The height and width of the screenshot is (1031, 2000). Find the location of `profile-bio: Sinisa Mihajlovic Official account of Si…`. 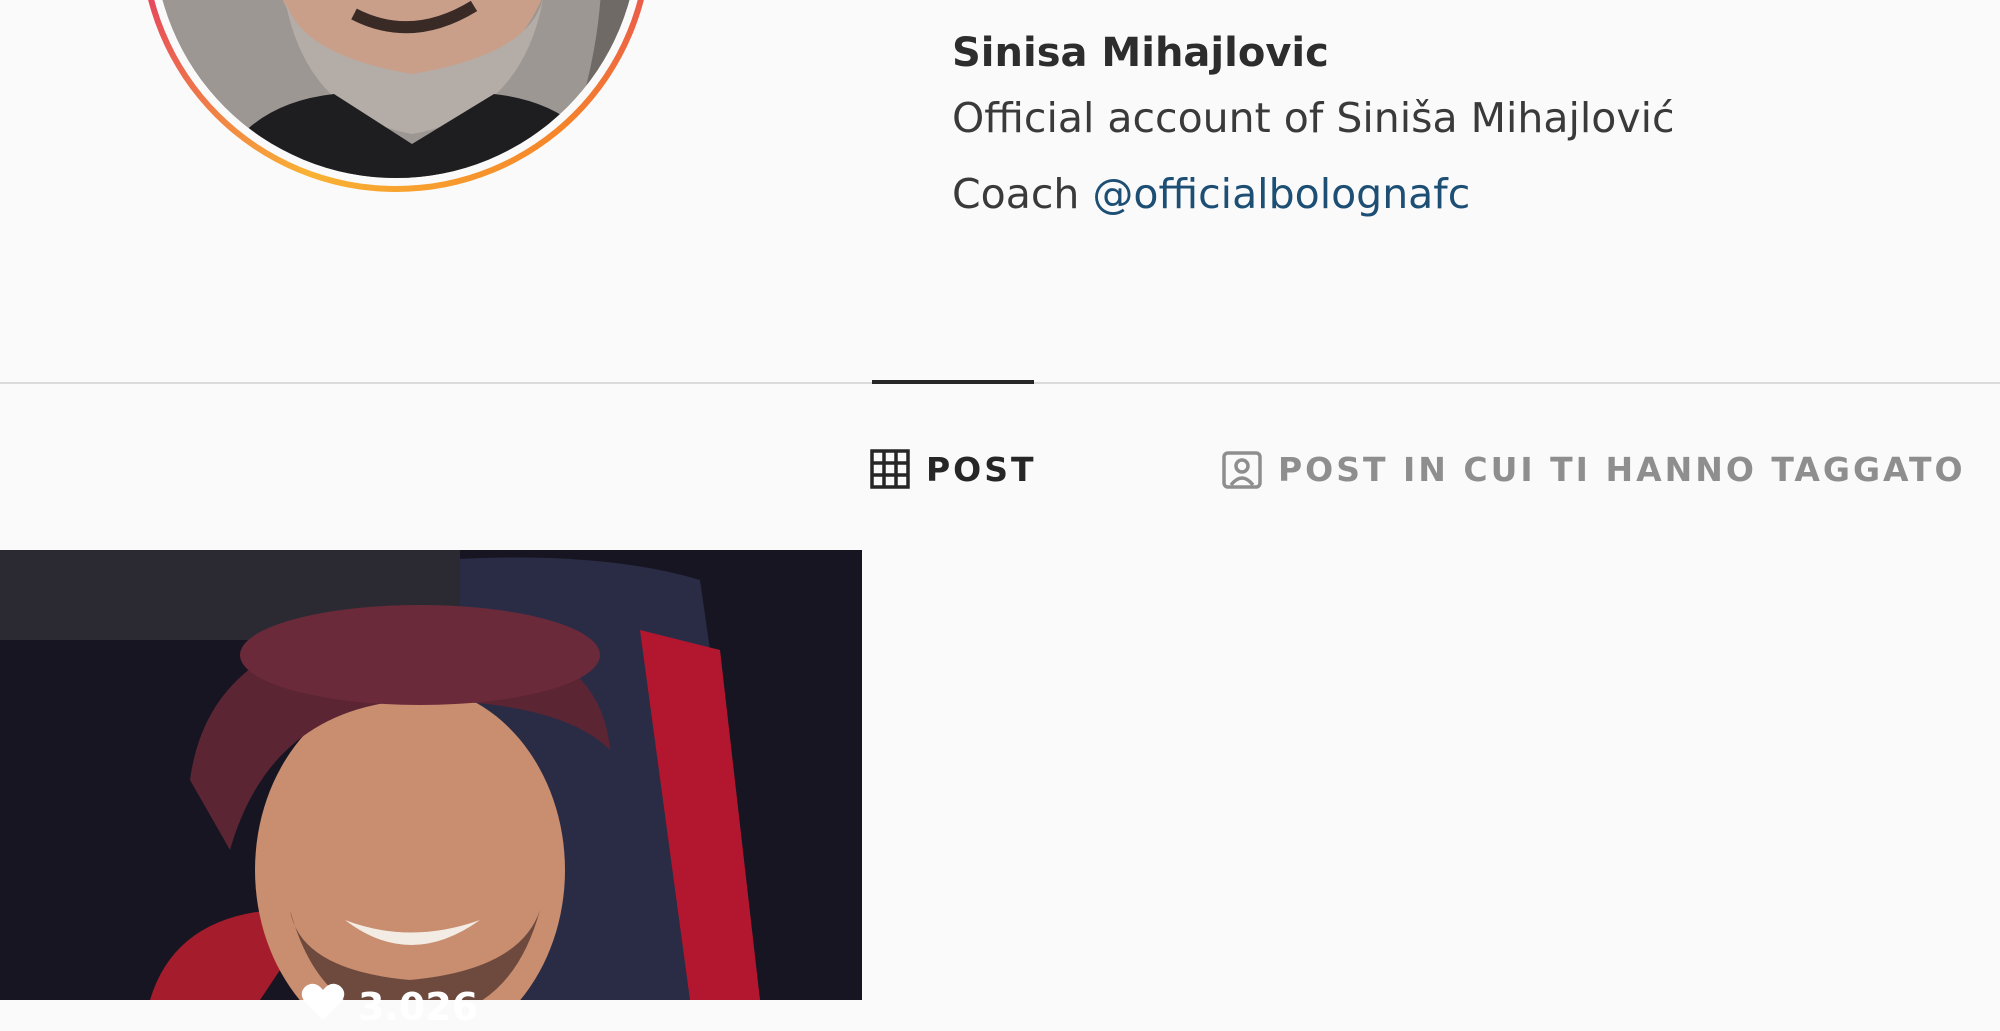

profile-bio: Sinisa Mihajlovic Official account of Si… is located at coordinates (1313, 129).